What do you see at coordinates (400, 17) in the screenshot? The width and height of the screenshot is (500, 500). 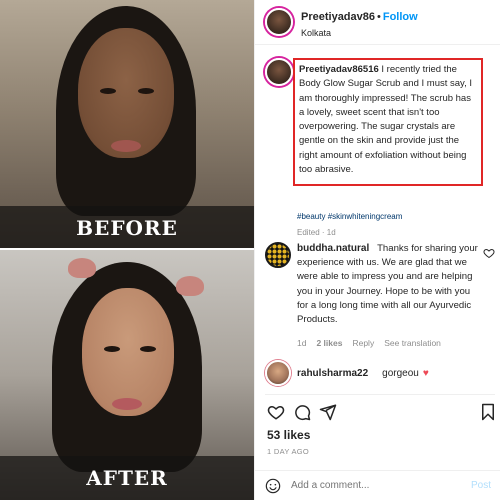 I see `follow-button: Follow` at bounding box center [400, 17].